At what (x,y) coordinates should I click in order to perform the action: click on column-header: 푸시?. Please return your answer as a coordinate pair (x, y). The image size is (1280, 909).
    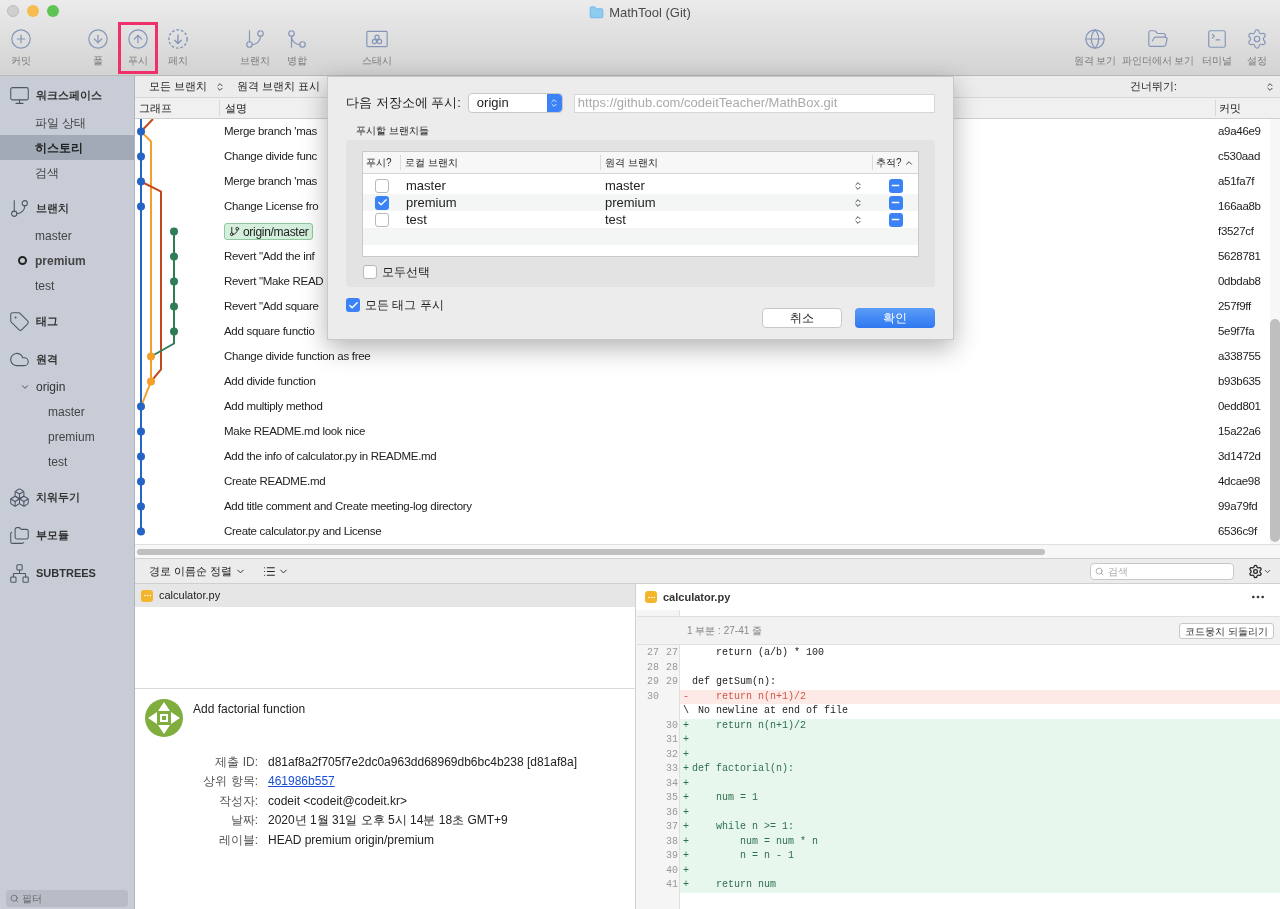
    Looking at the image, I should click on (382, 162).